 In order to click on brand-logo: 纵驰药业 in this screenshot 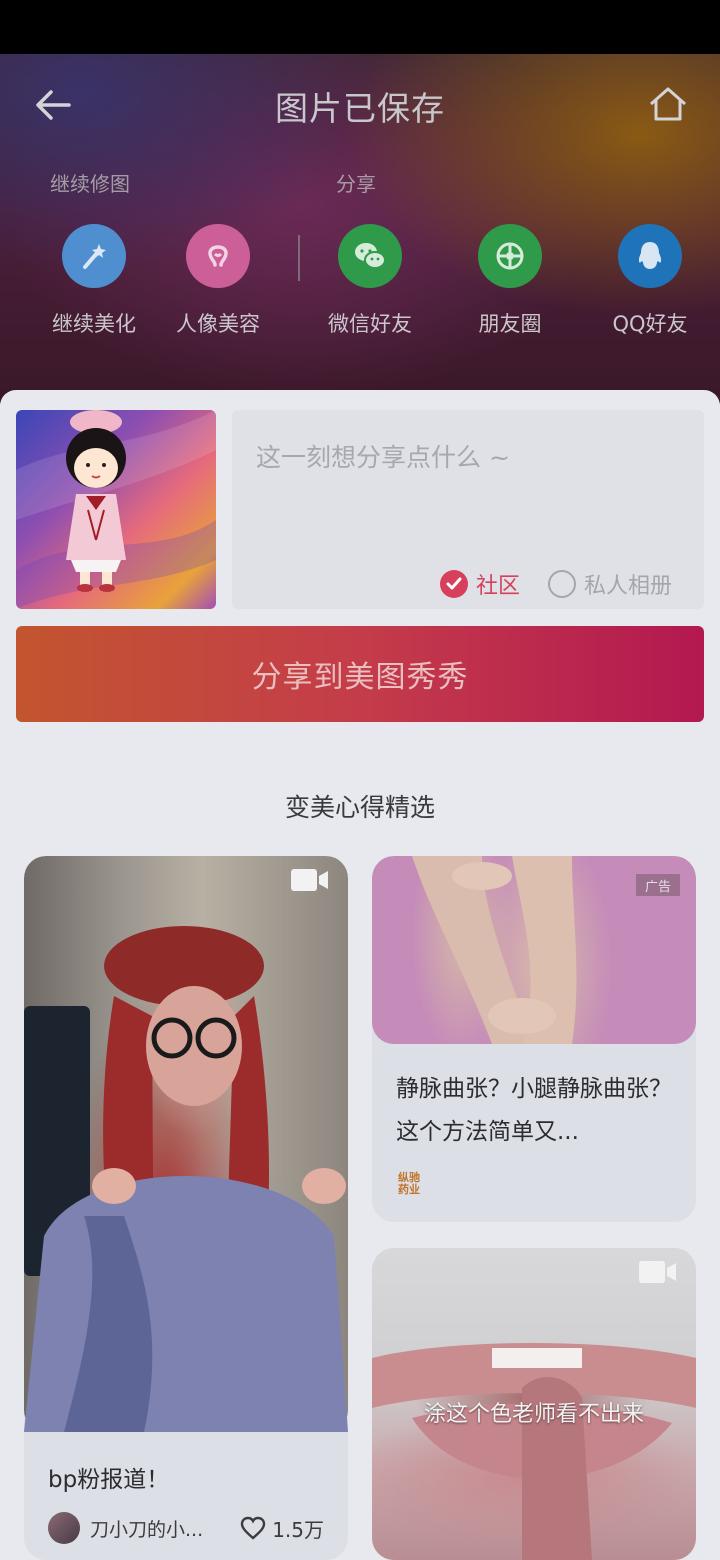, I will do `click(411, 1184)`.